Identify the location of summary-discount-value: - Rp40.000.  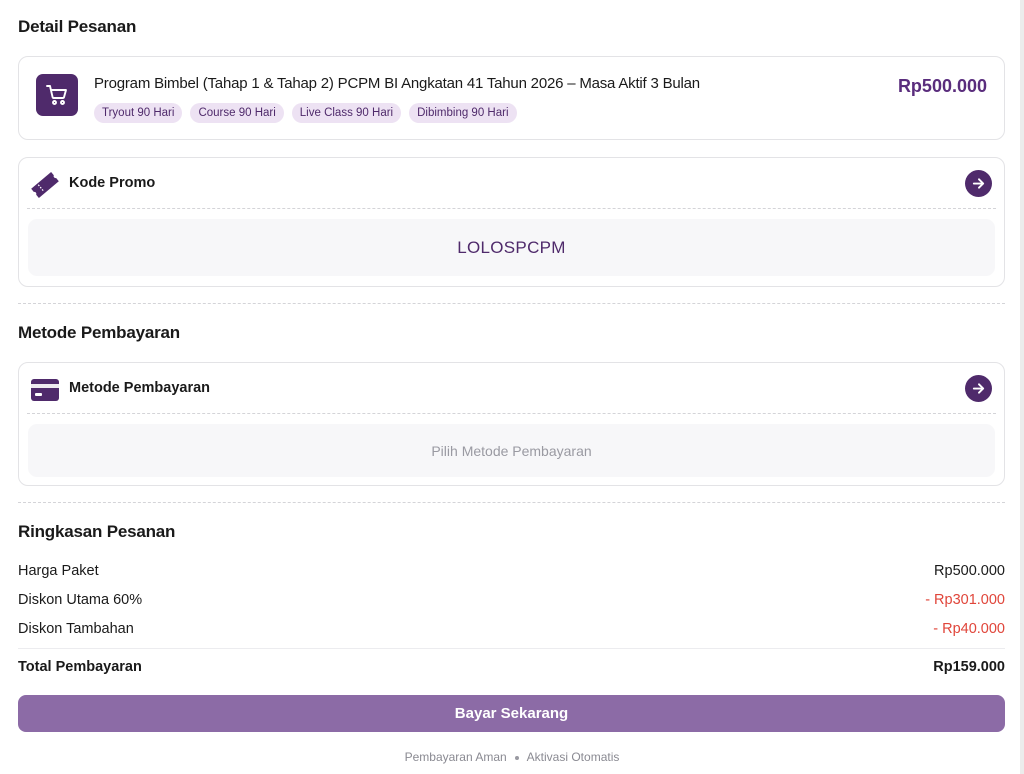
(969, 629).